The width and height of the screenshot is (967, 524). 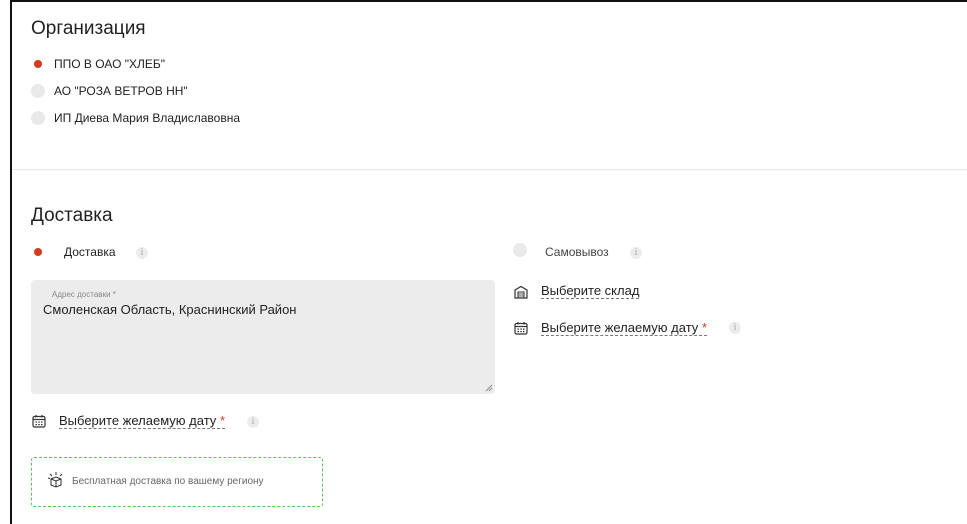 I want to click on pickup-date-text: Выберите желаемую дату, so click(x=620, y=327).